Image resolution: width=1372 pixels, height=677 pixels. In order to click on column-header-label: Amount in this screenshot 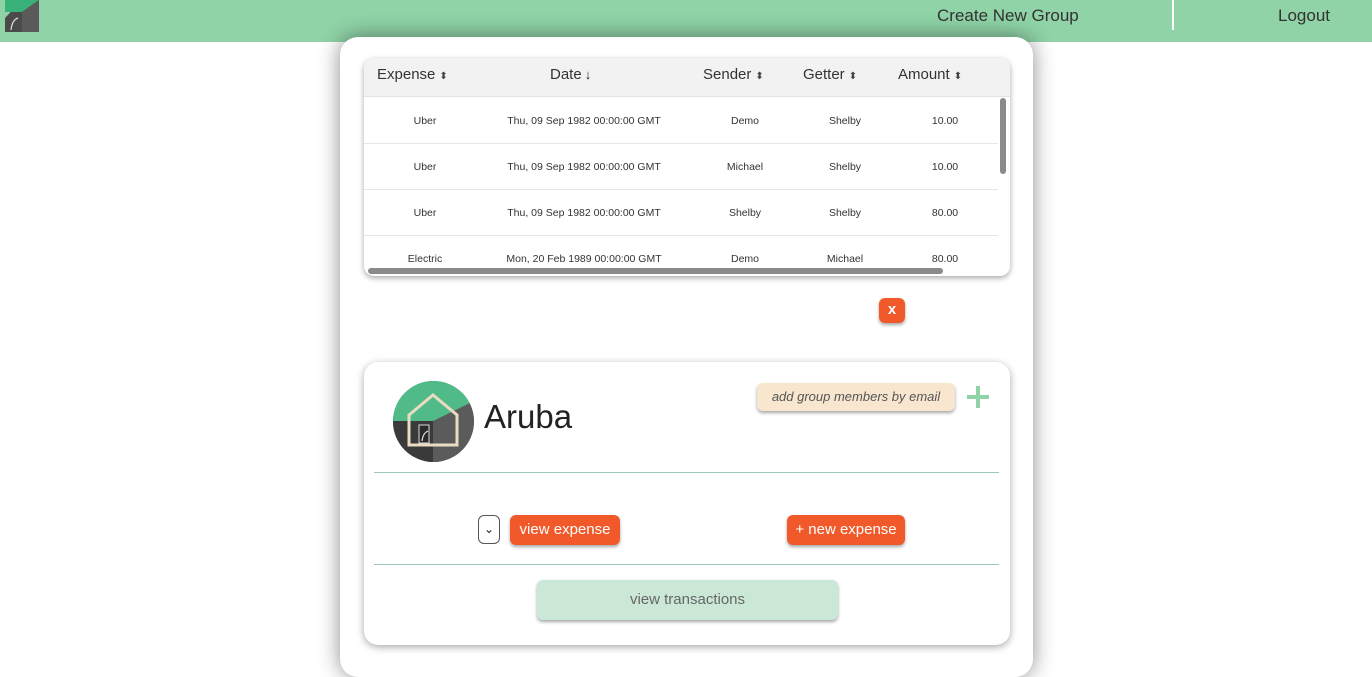, I will do `click(924, 74)`.